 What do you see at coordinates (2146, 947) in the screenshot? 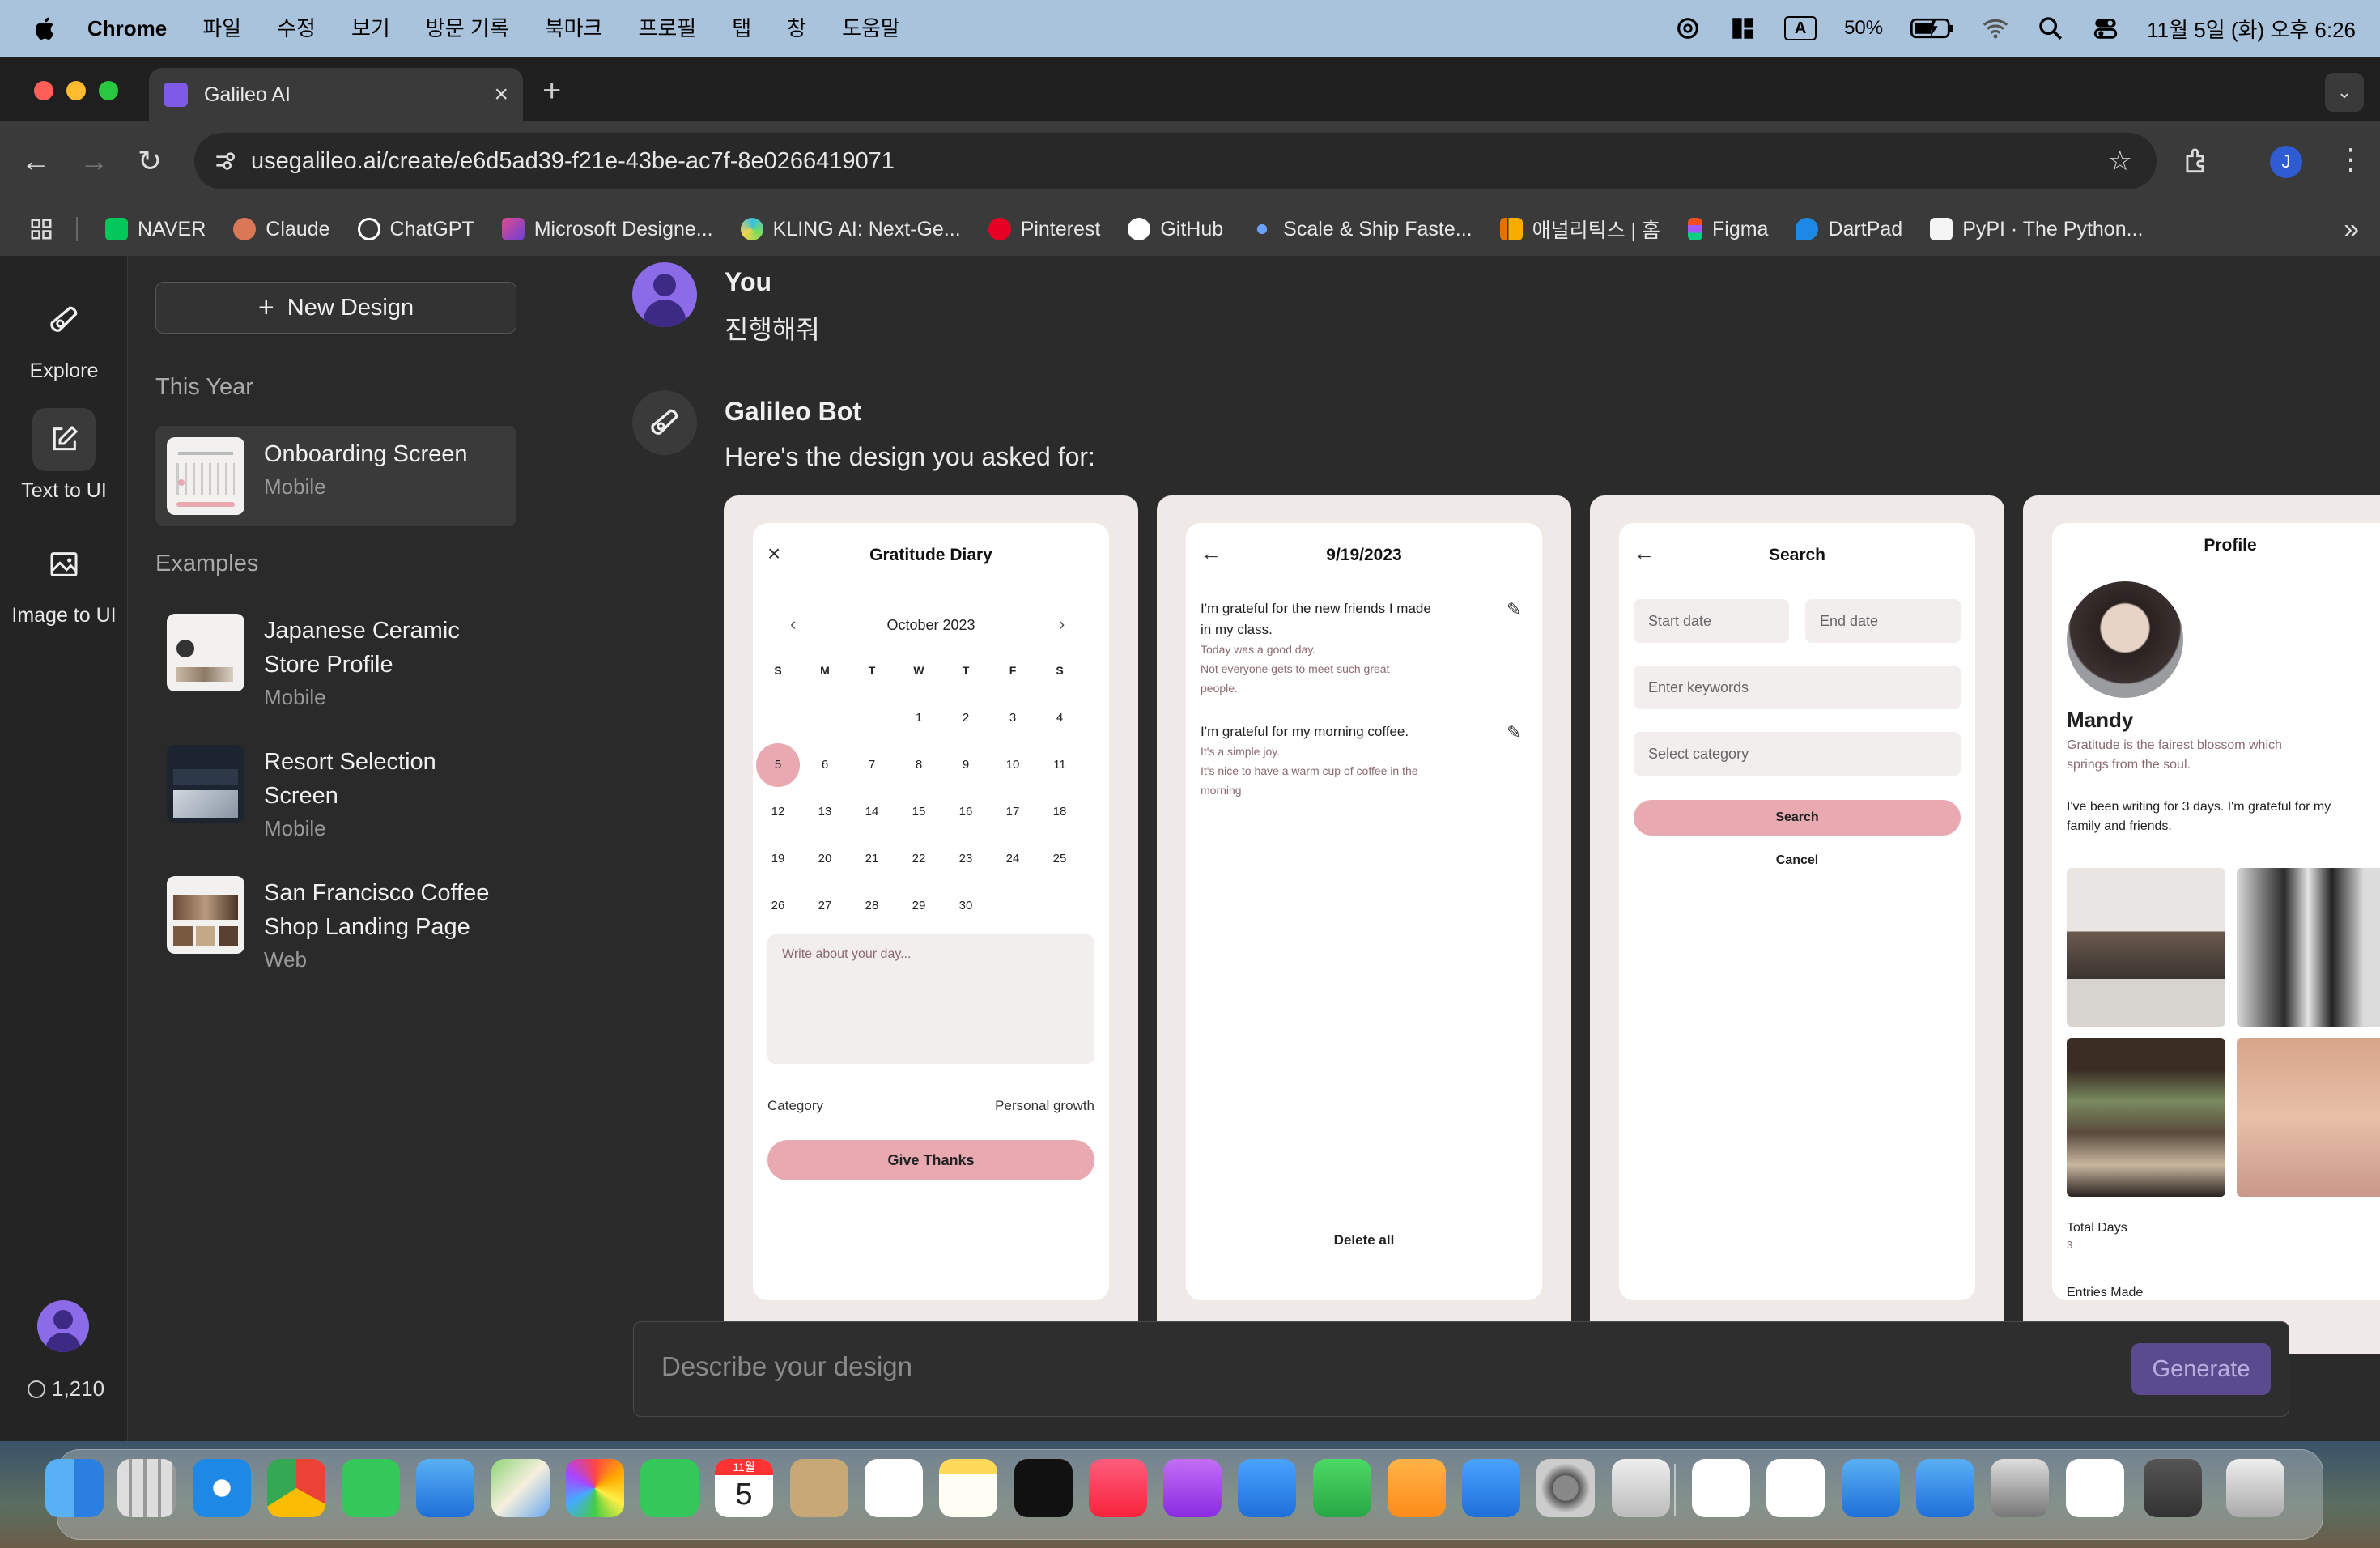
I see `gallery-photo-family` at bounding box center [2146, 947].